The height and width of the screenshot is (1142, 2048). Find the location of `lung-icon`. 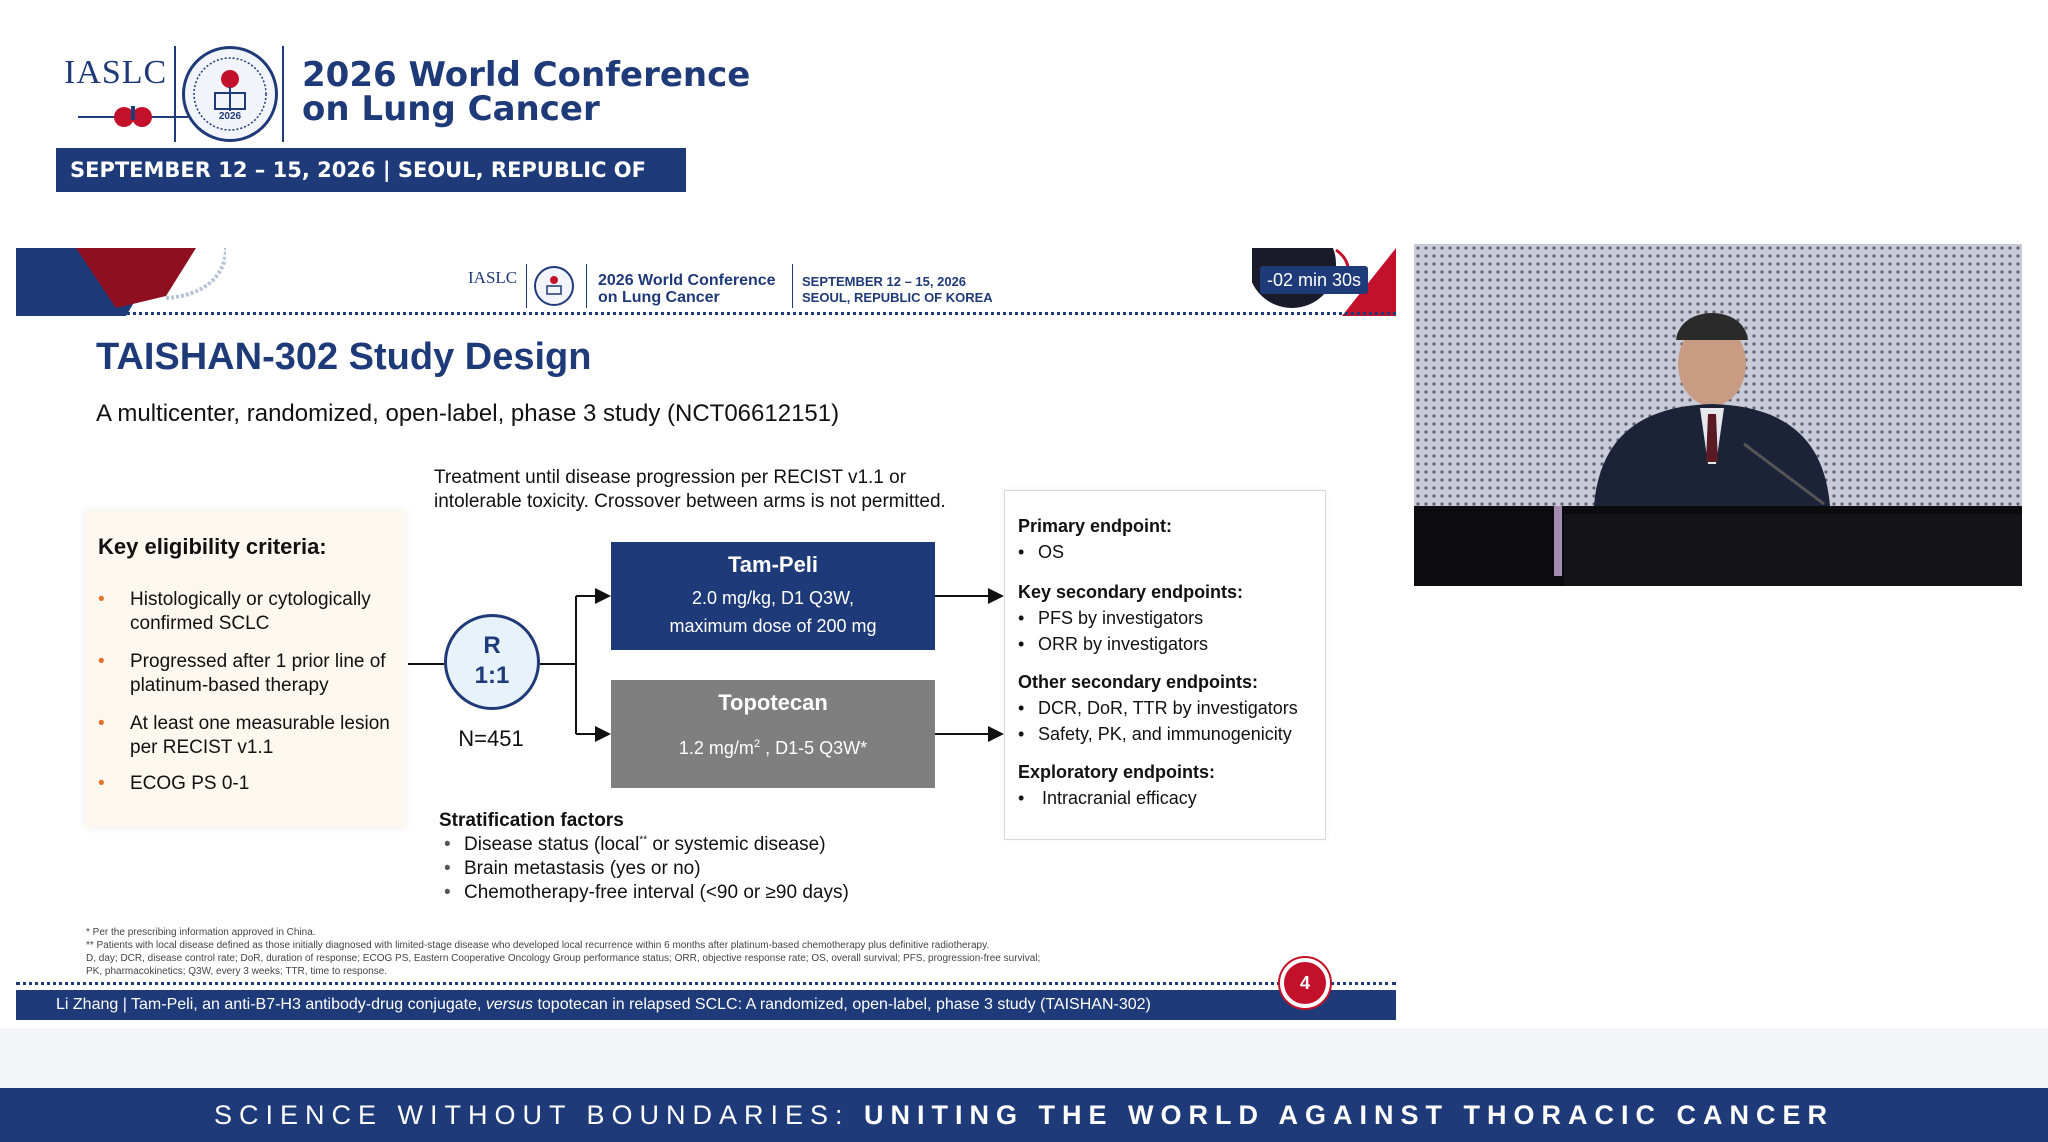

lung-icon is located at coordinates (133, 116).